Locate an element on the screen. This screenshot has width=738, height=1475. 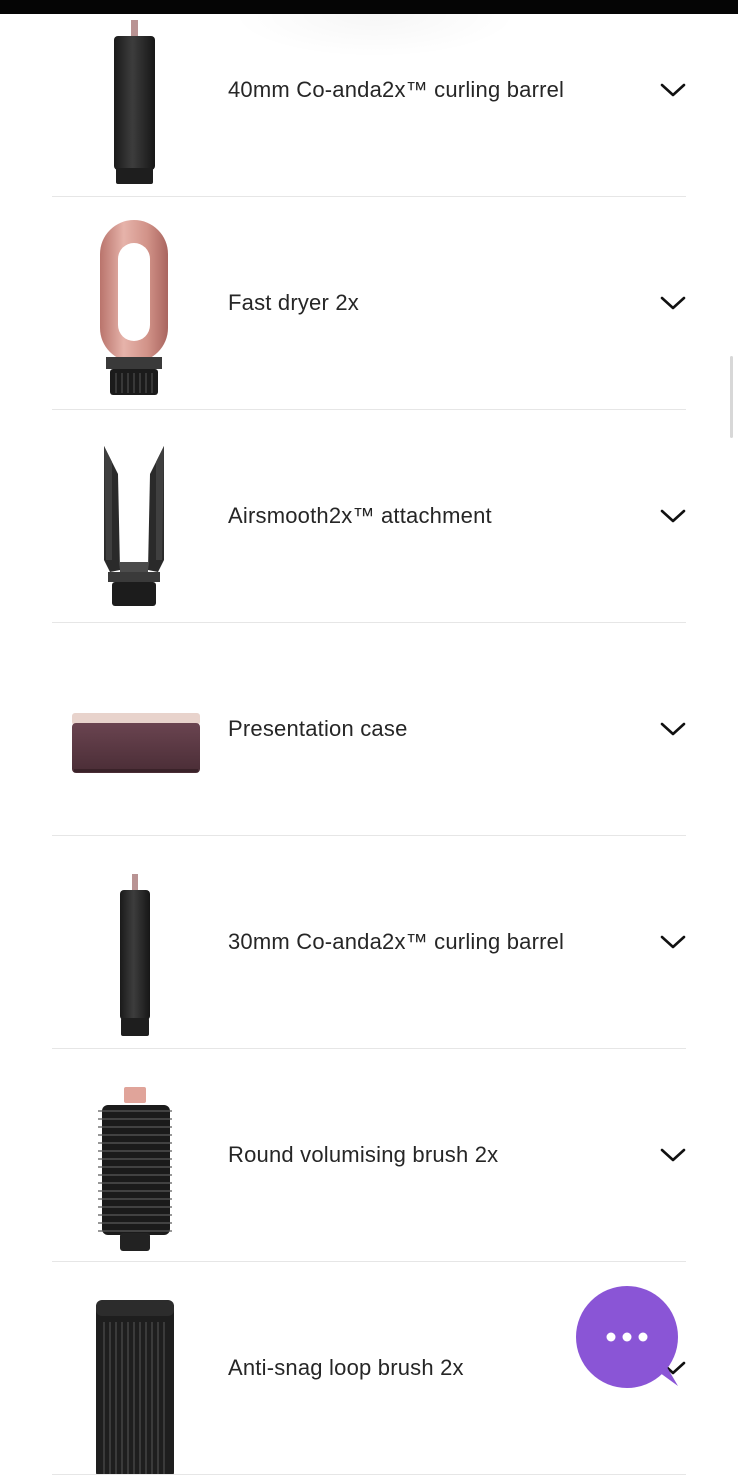
chat-button is located at coordinates (628, 1338).